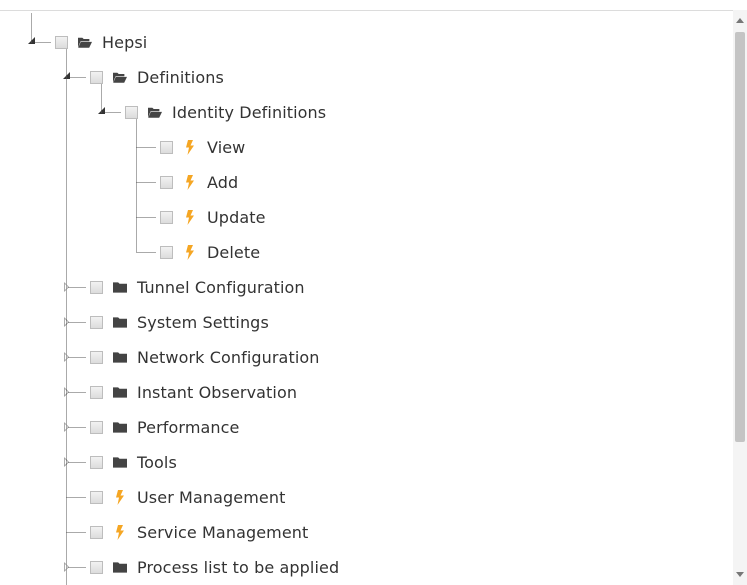 This screenshot has width=747, height=585. Describe the element at coordinates (222, 532) in the screenshot. I see `tree-node-label: Service Management` at that location.